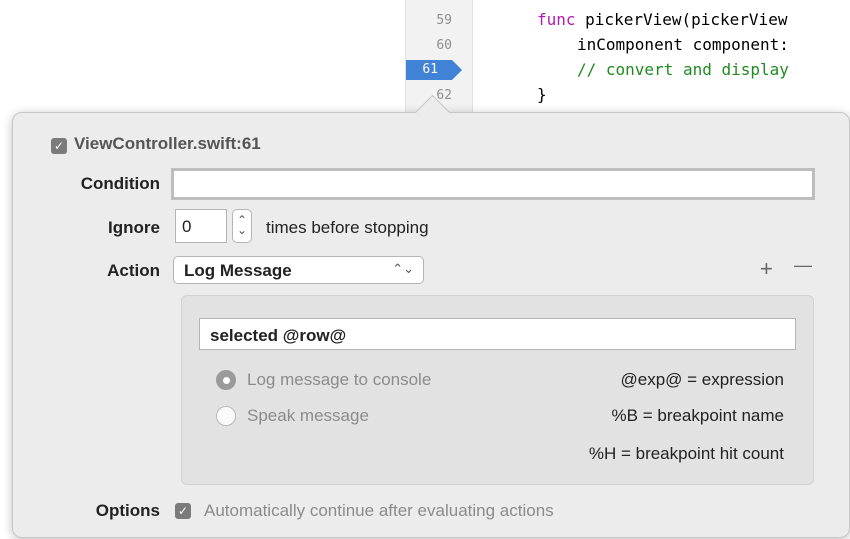  I want to click on ignore-stepper: ⌃ ⌄, so click(242, 226).